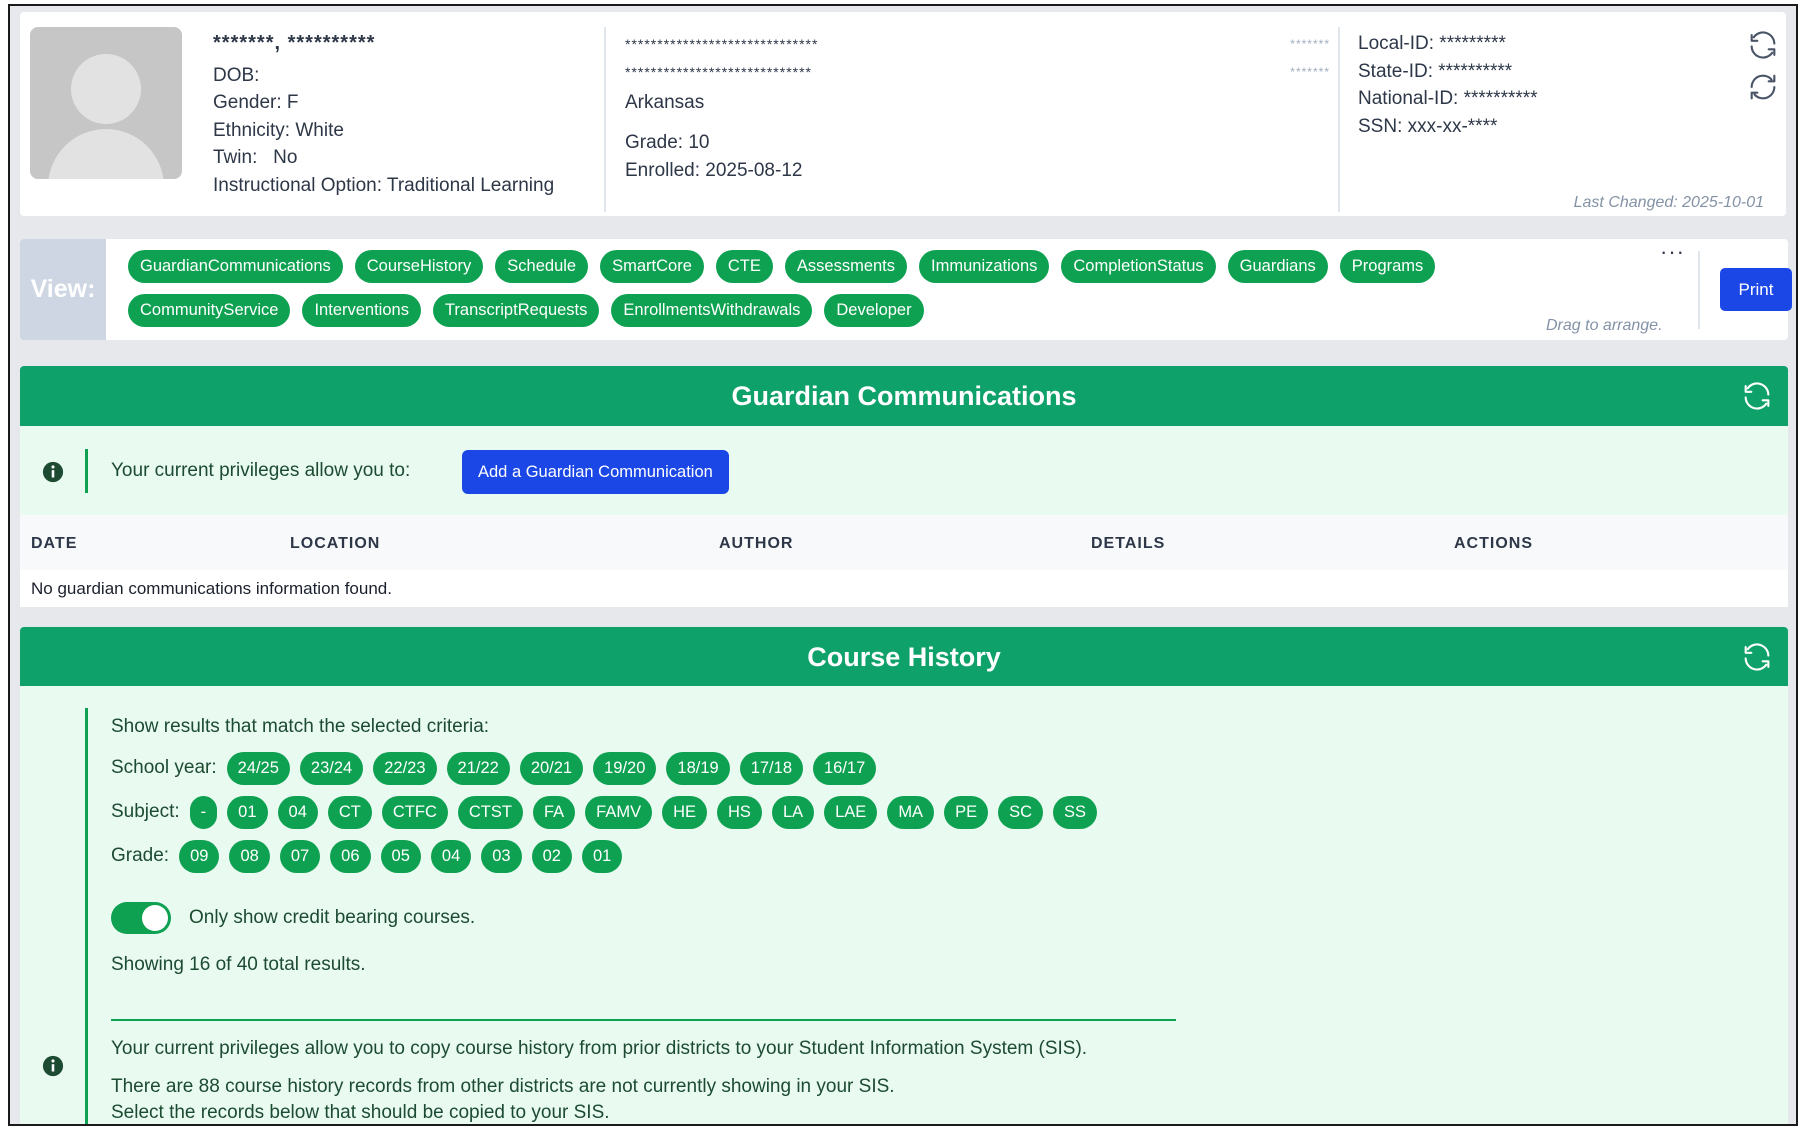 This screenshot has height=1136, width=1804. I want to click on grade: Grade: 10, so click(667, 142).